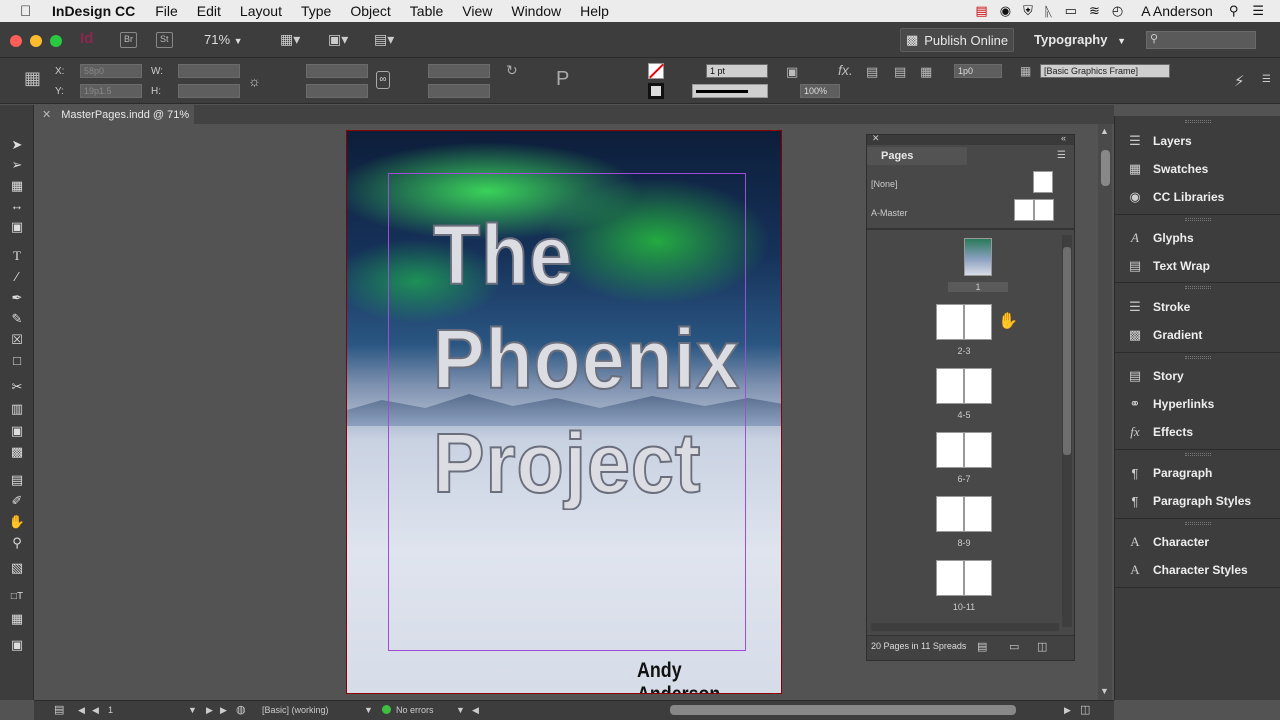 Image resolution: width=1280 pixels, height=720 pixels. What do you see at coordinates (337, 91) in the screenshot?
I see `scale-y-field` at bounding box center [337, 91].